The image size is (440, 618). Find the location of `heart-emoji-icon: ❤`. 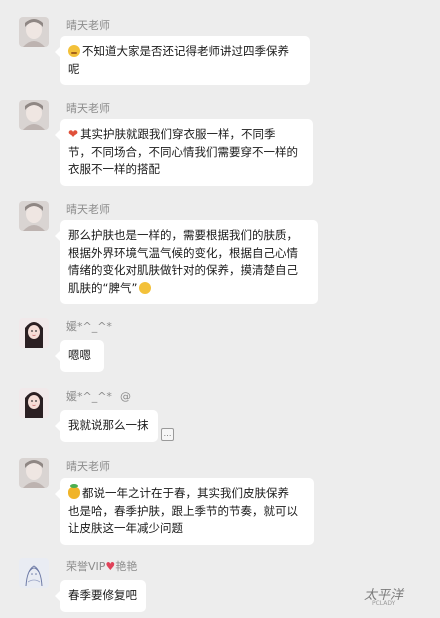

heart-emoji-icon: ❤ is located at coordinates (73, 134).